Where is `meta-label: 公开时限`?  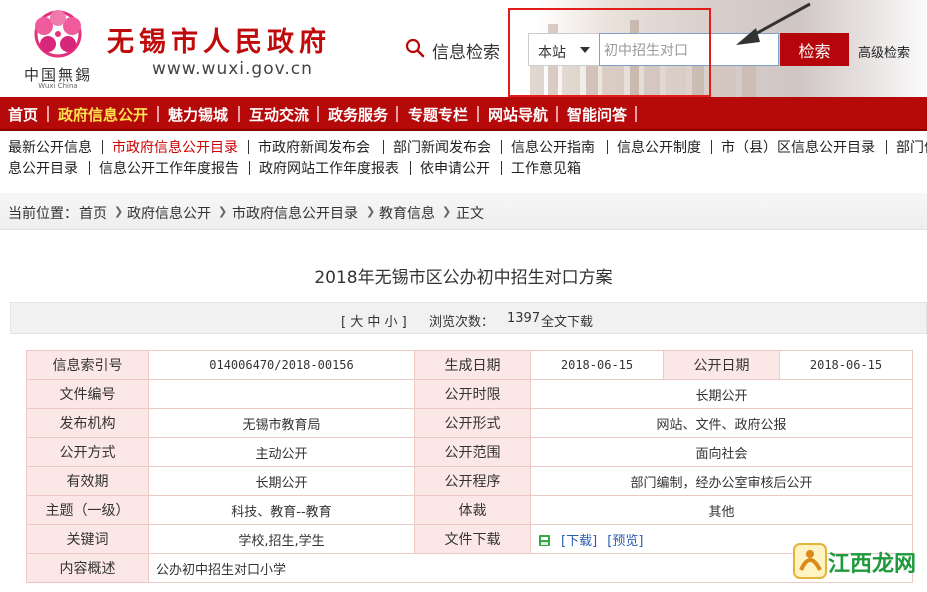 meta-label: 公开时限 is located at coordinates (472, 394).